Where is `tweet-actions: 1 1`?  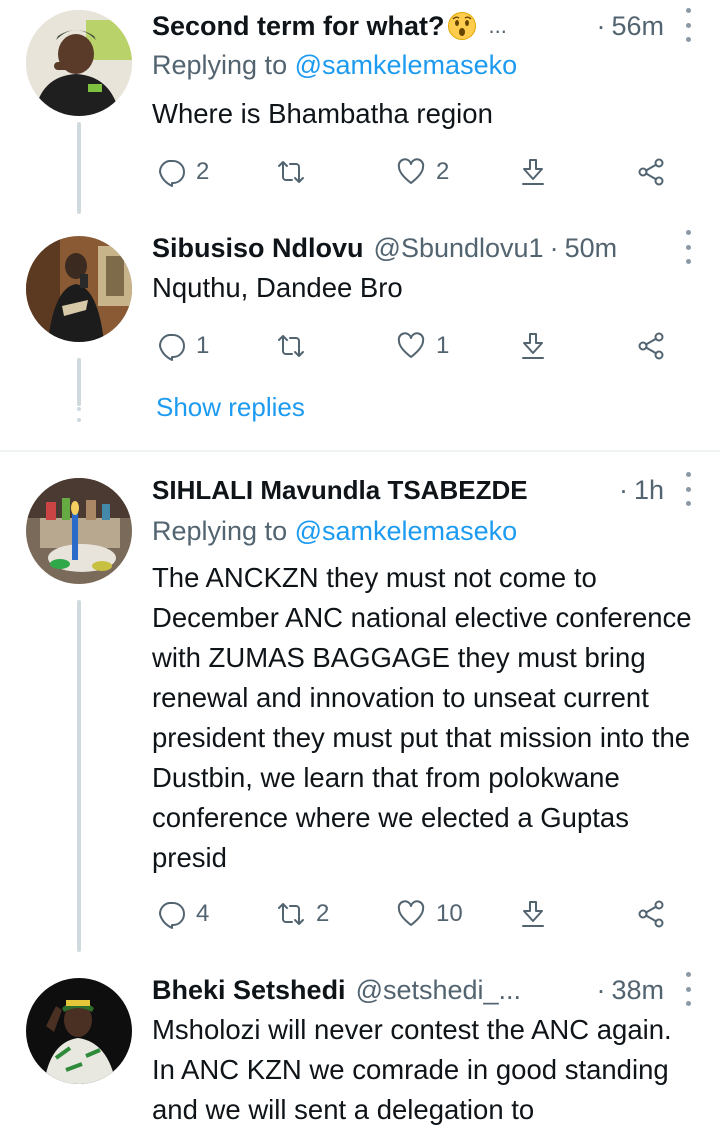
tweet-actions: 1 1 is located at coordinates (426, 346).